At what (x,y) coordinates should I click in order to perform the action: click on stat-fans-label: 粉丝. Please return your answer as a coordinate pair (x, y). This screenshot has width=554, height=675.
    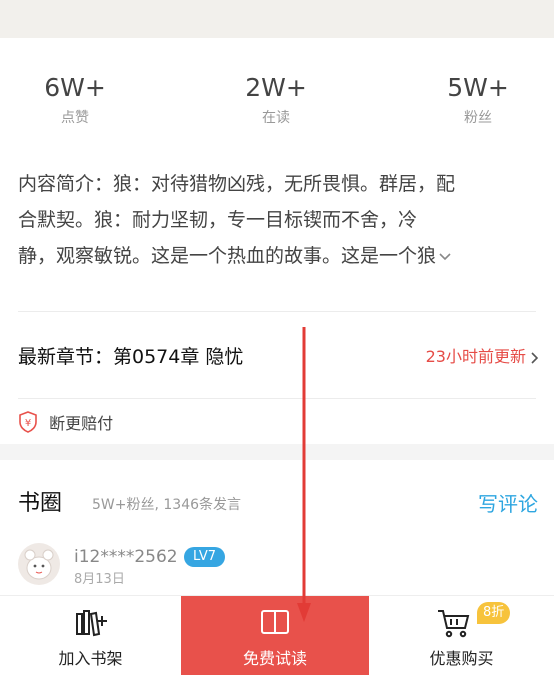
    Looking at the image, I should click on (478, 118).